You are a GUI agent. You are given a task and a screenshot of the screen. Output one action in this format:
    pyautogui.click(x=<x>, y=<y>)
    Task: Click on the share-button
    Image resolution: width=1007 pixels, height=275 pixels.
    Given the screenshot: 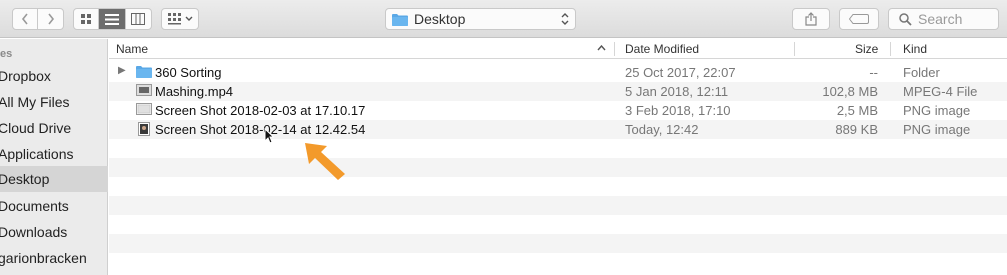 What is the action you would take?
    pyautogui.click(x=811, y=19)
    